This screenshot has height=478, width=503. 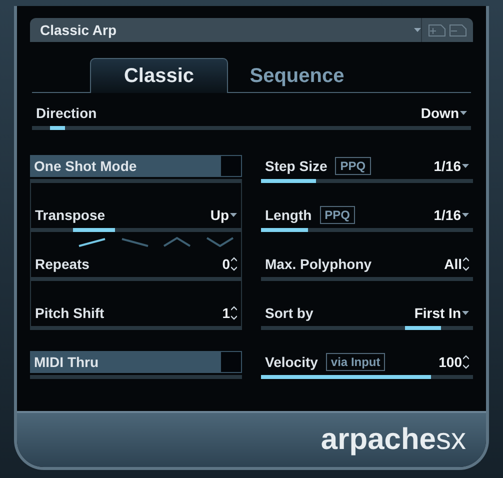 I want to click on toggle-bar: One Shot Mode, so click(x=136, y=166).